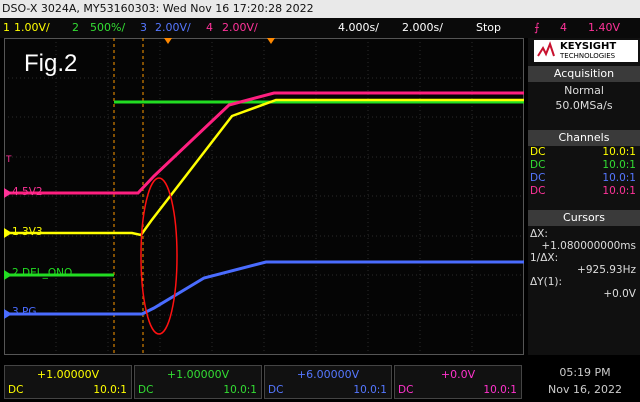  Describe the element at coordinates (32, 28) in the screenshot. I see `ch1-scale: 1.00V/` at that location.